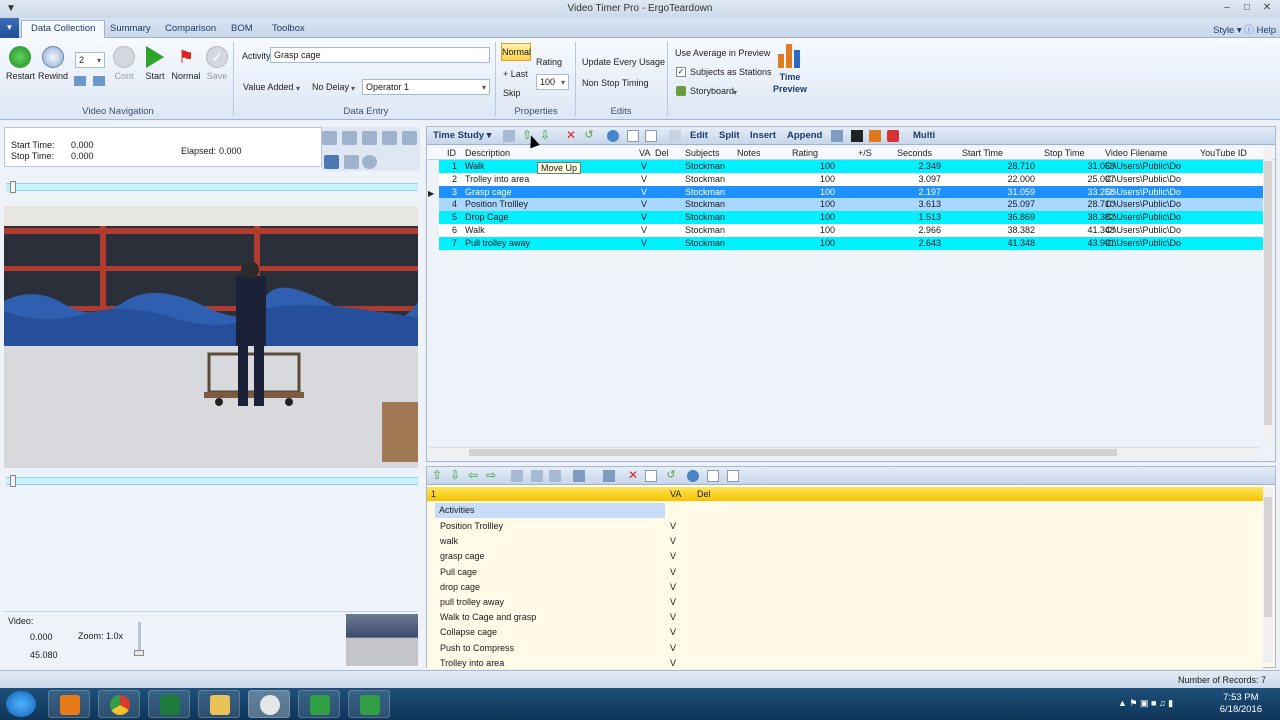  What do you see at coordinates (847, 587) in the screenshot?
I see `library-item: drop cage V` at bounding box center [847, 587].